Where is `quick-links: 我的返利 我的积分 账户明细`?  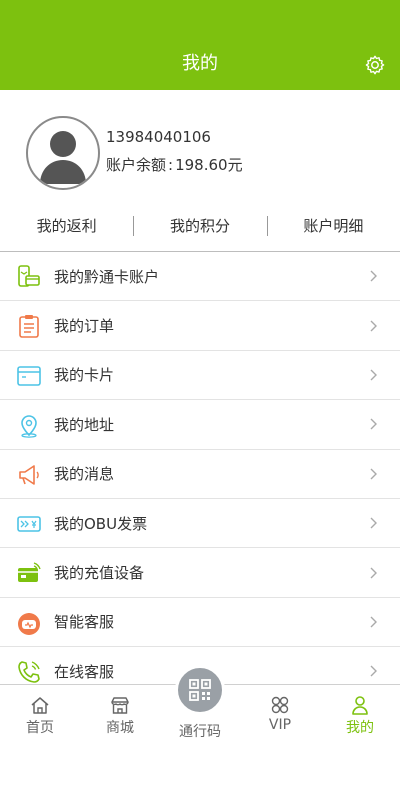
quick-links: 我的返利 我的积分 账户明细 is located at coordinates (200, 226).